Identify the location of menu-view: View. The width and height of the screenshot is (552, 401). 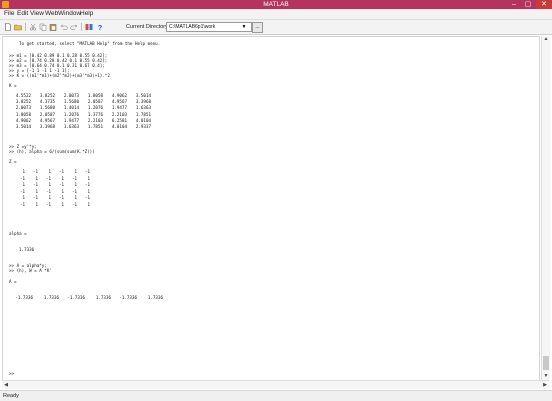
(37, 14).